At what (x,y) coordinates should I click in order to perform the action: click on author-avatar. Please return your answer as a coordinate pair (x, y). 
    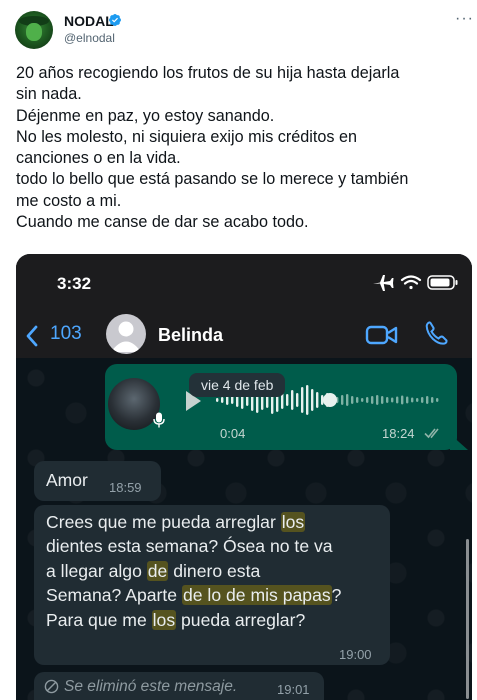
    Looking at the image, I should click on (34, 30).